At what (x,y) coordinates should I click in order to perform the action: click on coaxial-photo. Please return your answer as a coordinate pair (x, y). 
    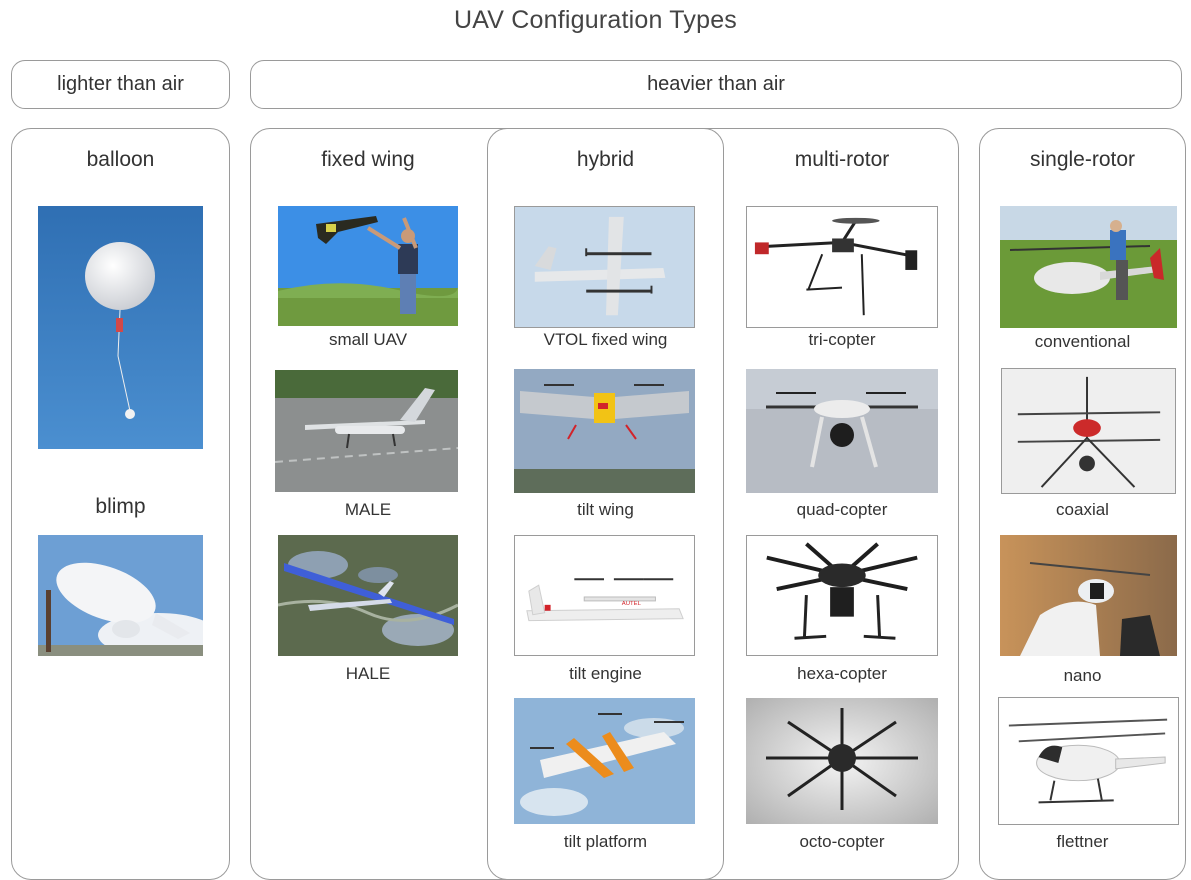
    Looking at the image, I should click on (1088, 431).